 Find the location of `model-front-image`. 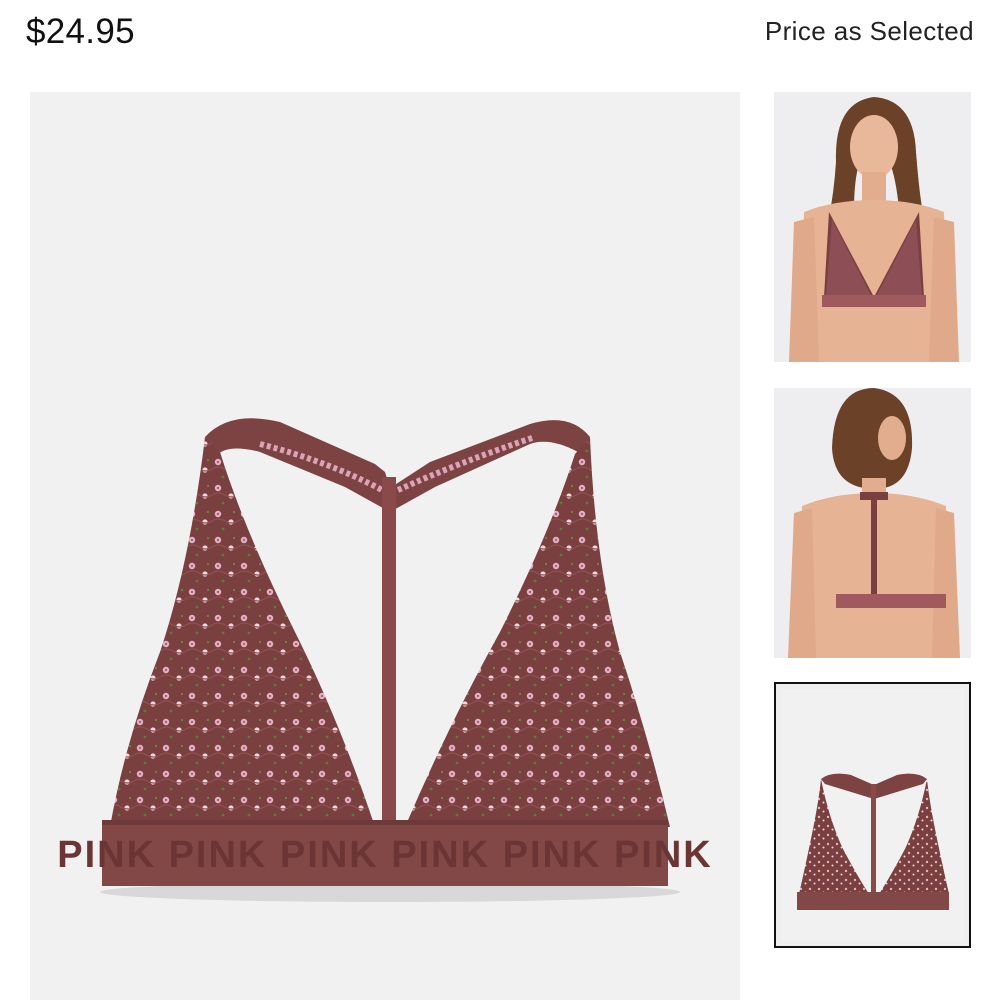

model-front-image is located at coordinates (872, 227).